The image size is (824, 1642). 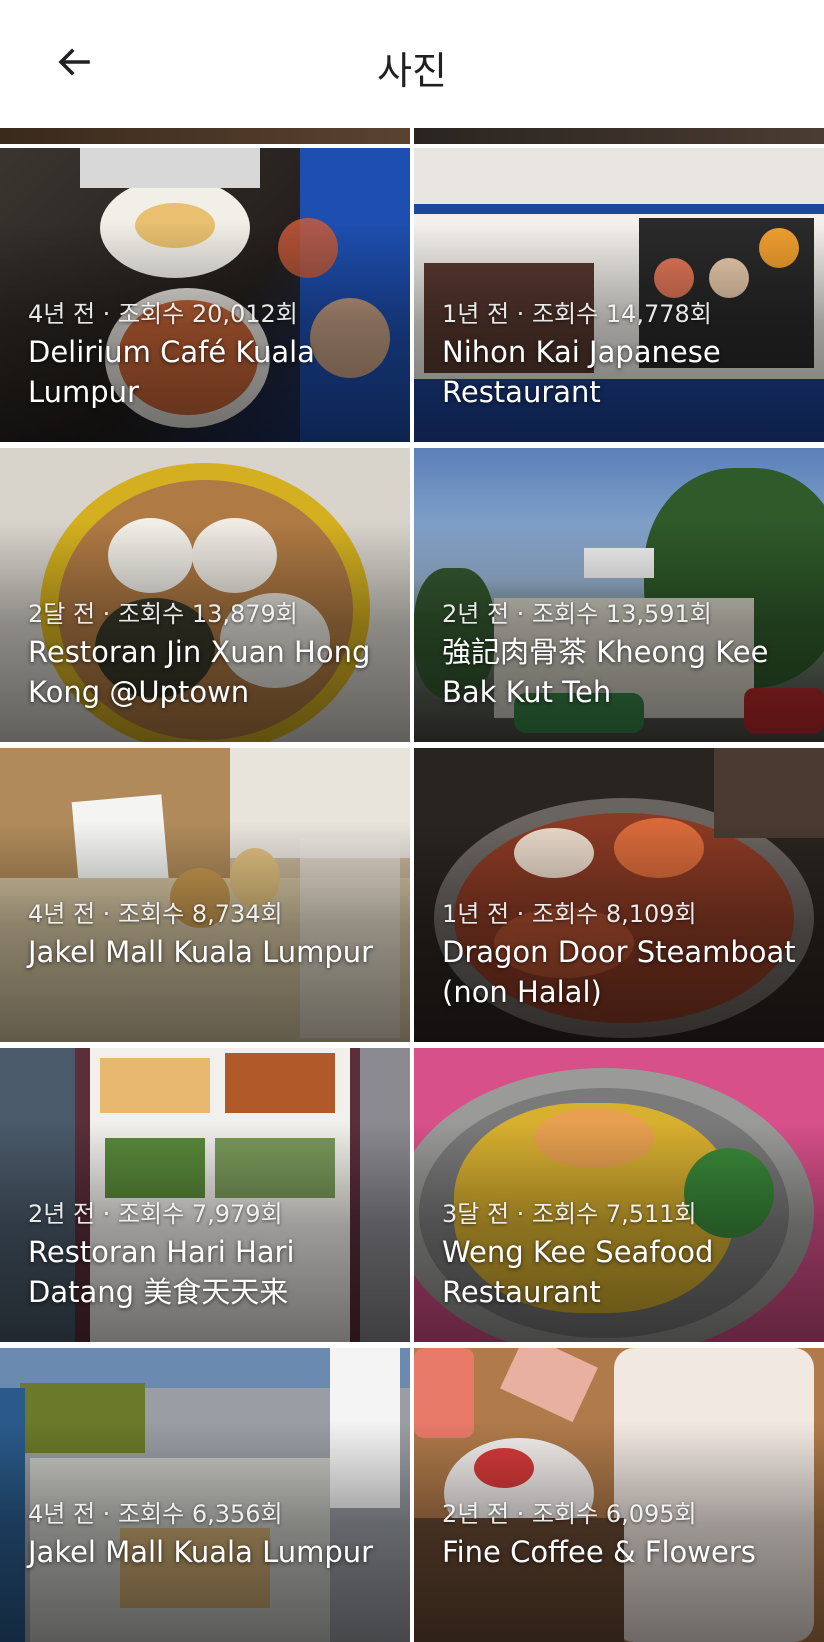 What do you see at coordinates (569, 1214) in the screenshot?
I see `view-count: 3달 전 · 조회수 7,511회` at bounding box center [569, 1214].